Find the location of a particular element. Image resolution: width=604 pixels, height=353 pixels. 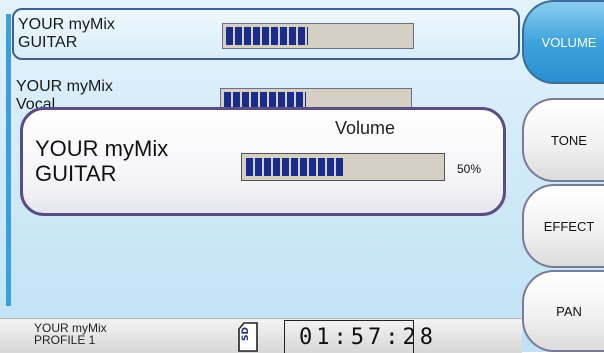

volume-slider is located at coordinates (343, 167).